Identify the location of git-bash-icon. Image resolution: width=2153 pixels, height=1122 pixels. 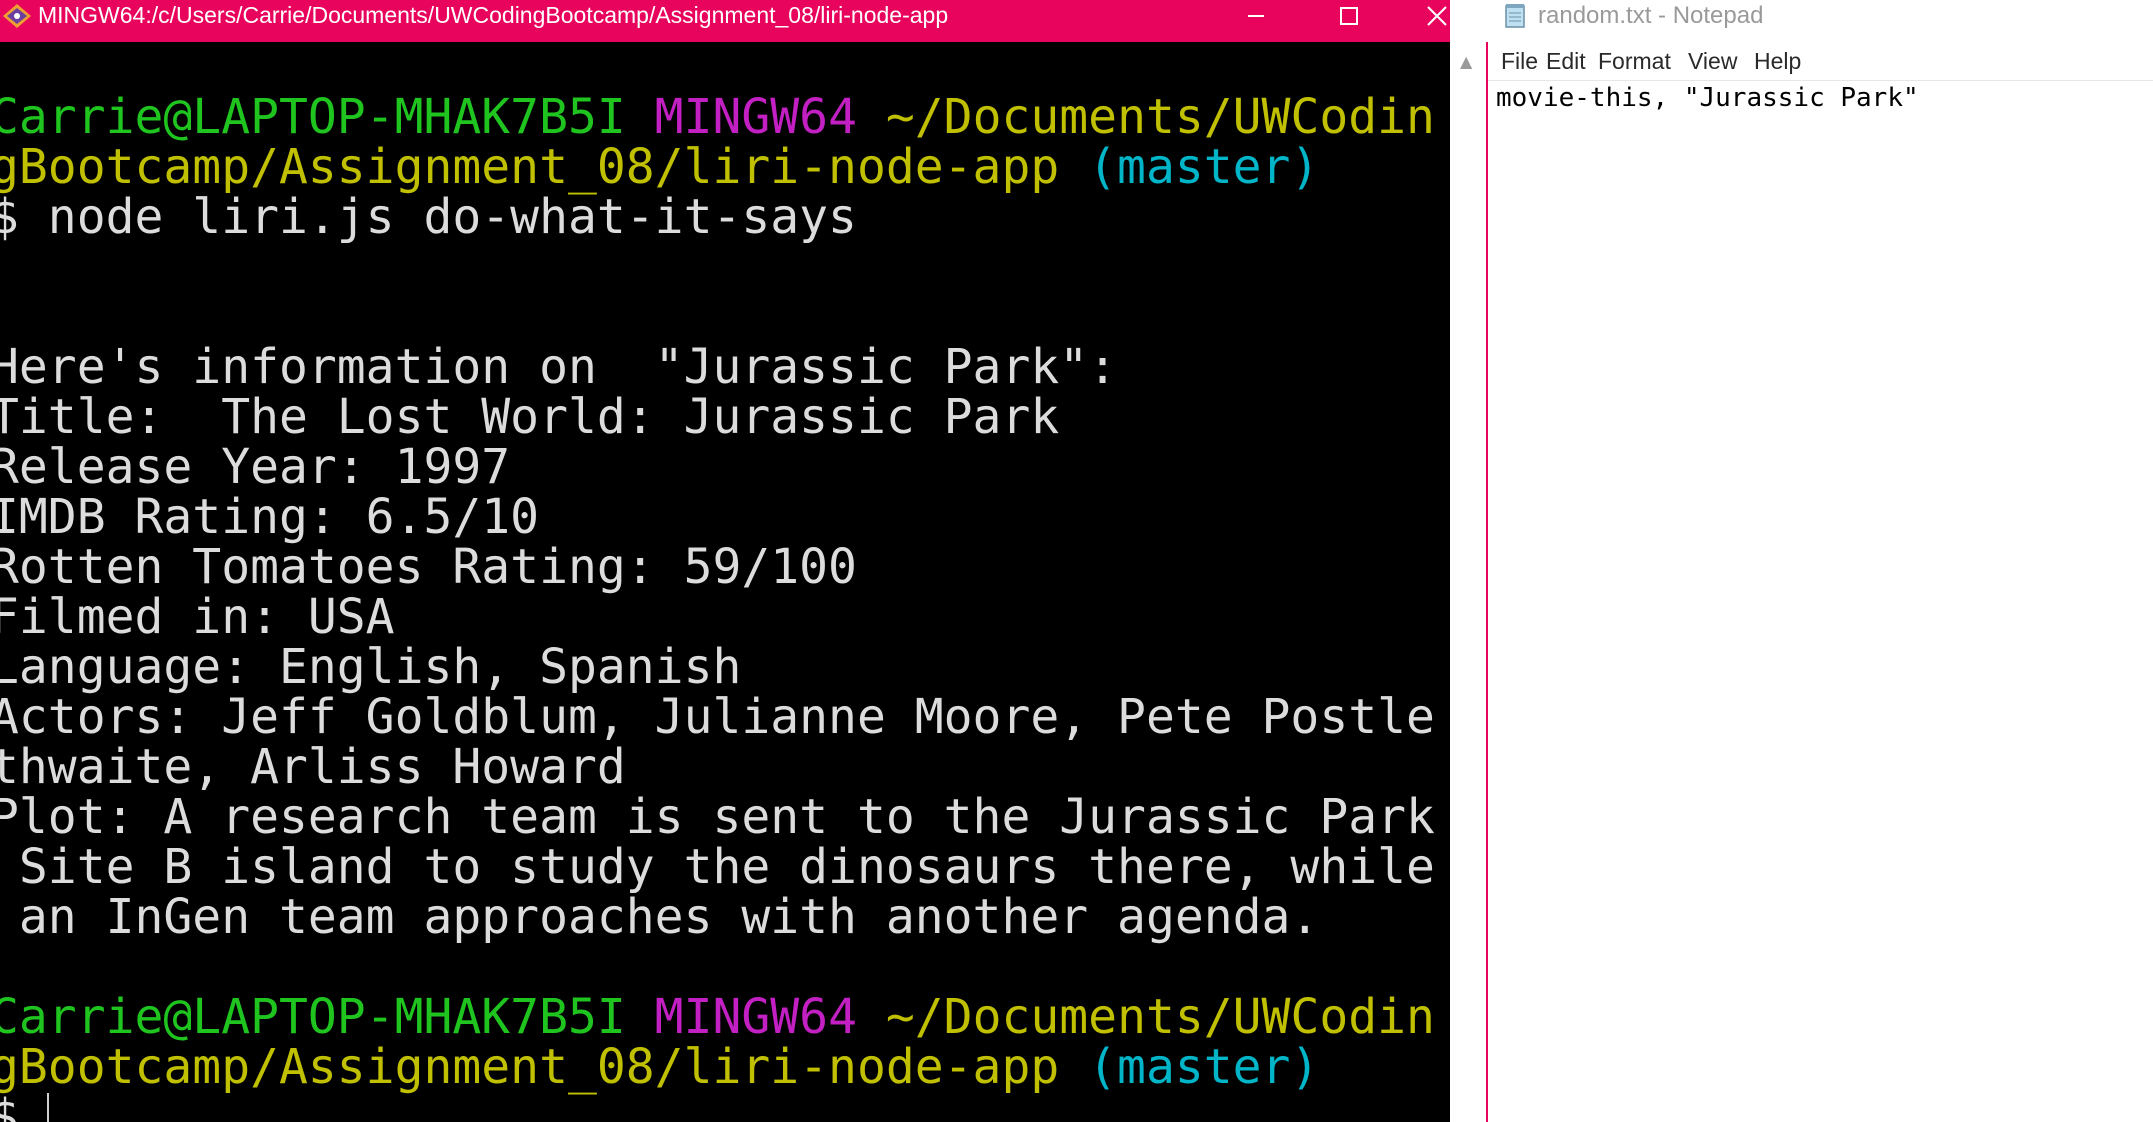
(17, 16).